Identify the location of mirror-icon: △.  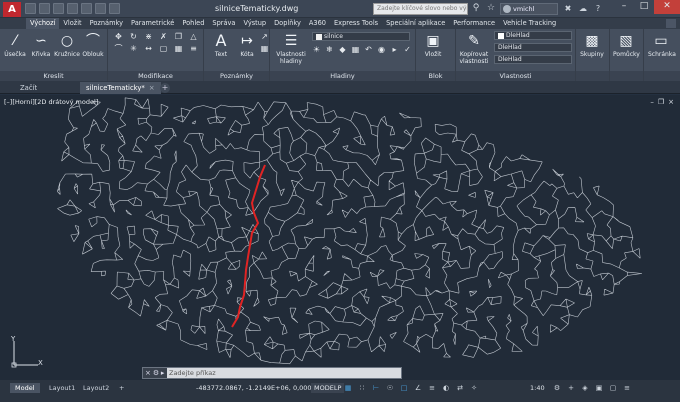
(193, 36).